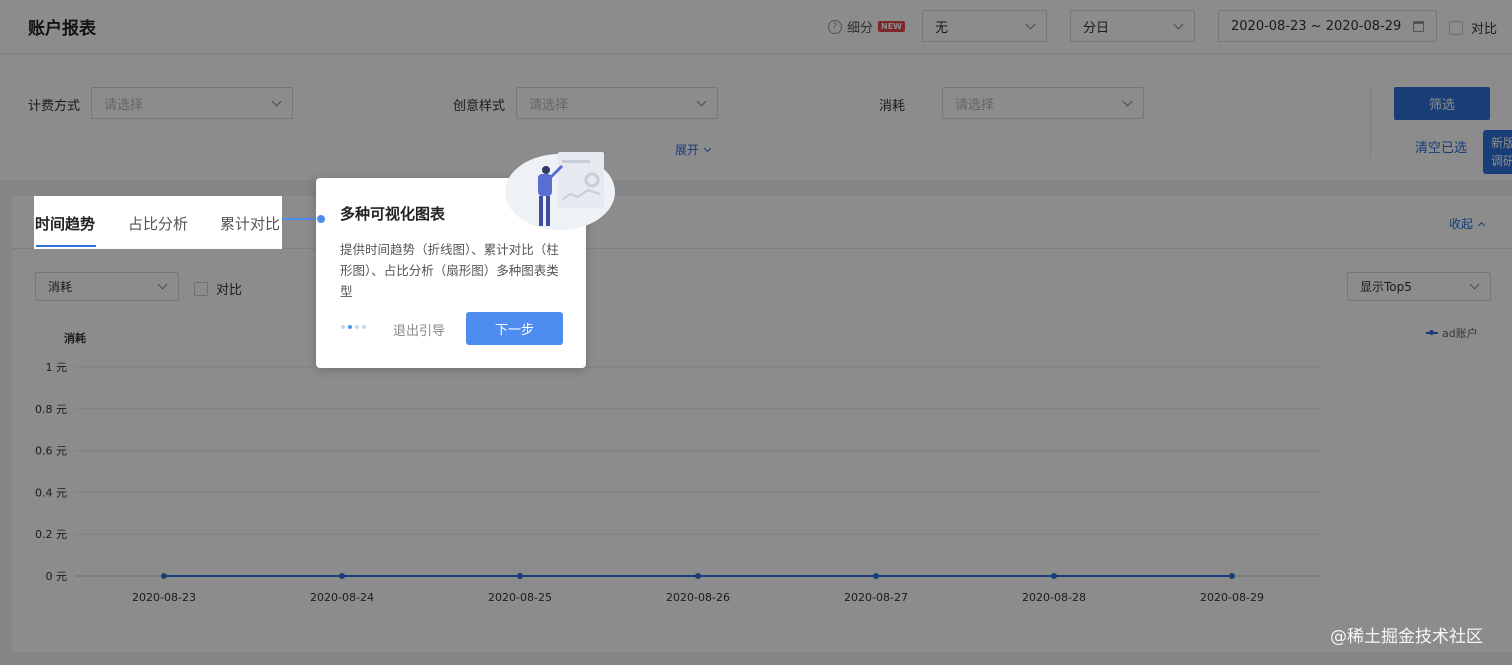 The height and width of the screenshot is (665, 1512). Describe the element at coordinates (321, 219) in the screenshot. I see `guide-connector-dot` at that location.